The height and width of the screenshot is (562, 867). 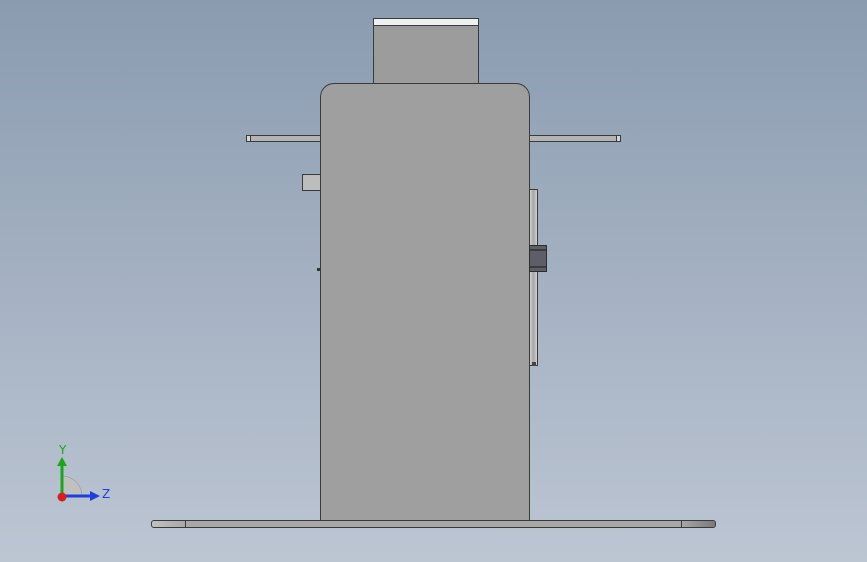 What do you see at coordinates (618, 138) in the screenshot?
I see `right-arm-tip` at bounding box center [618, 138].